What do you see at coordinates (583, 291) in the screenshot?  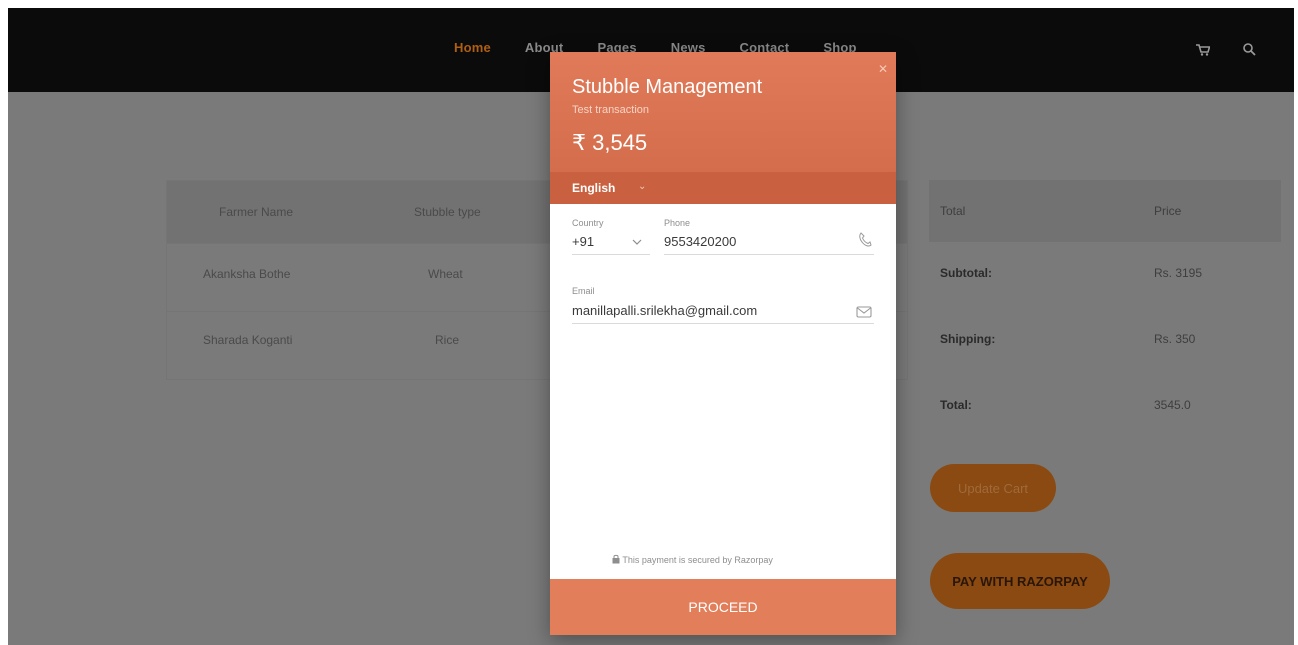 I see `email-label: Email` at bounding box center [583, 291].